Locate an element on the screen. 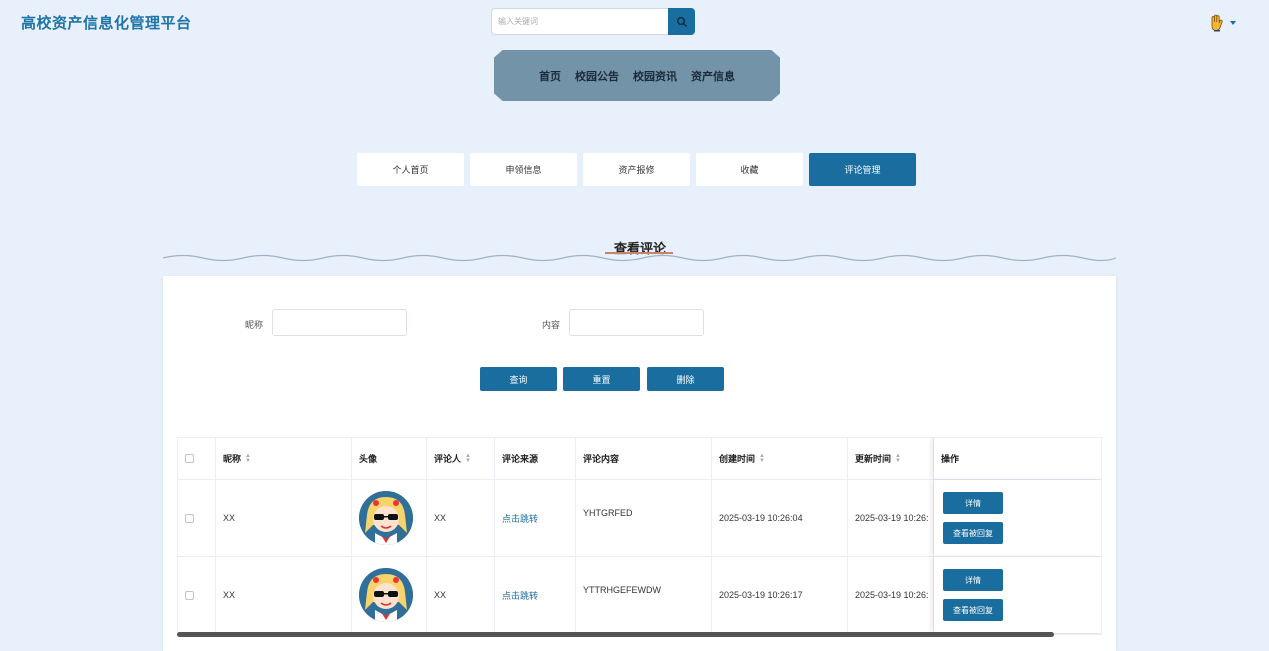 The image size is (1269, 651). content-label: 内容 is located at coordinates (551, 325).